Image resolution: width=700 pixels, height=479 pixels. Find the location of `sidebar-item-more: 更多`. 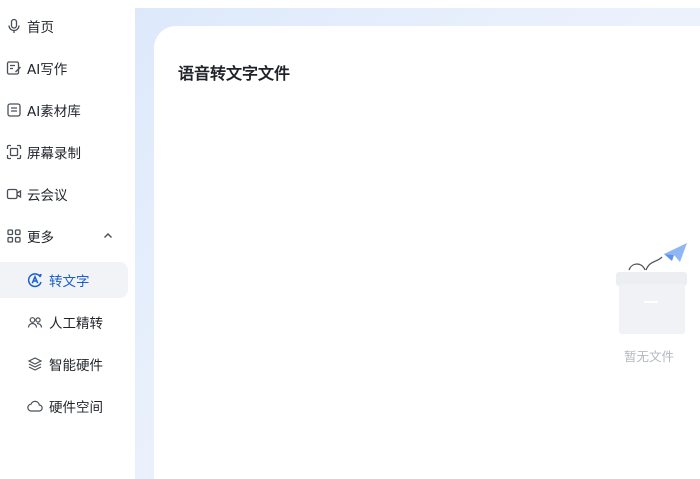

sidebar-item-more: 更多 is located at coordinates (67, 236).